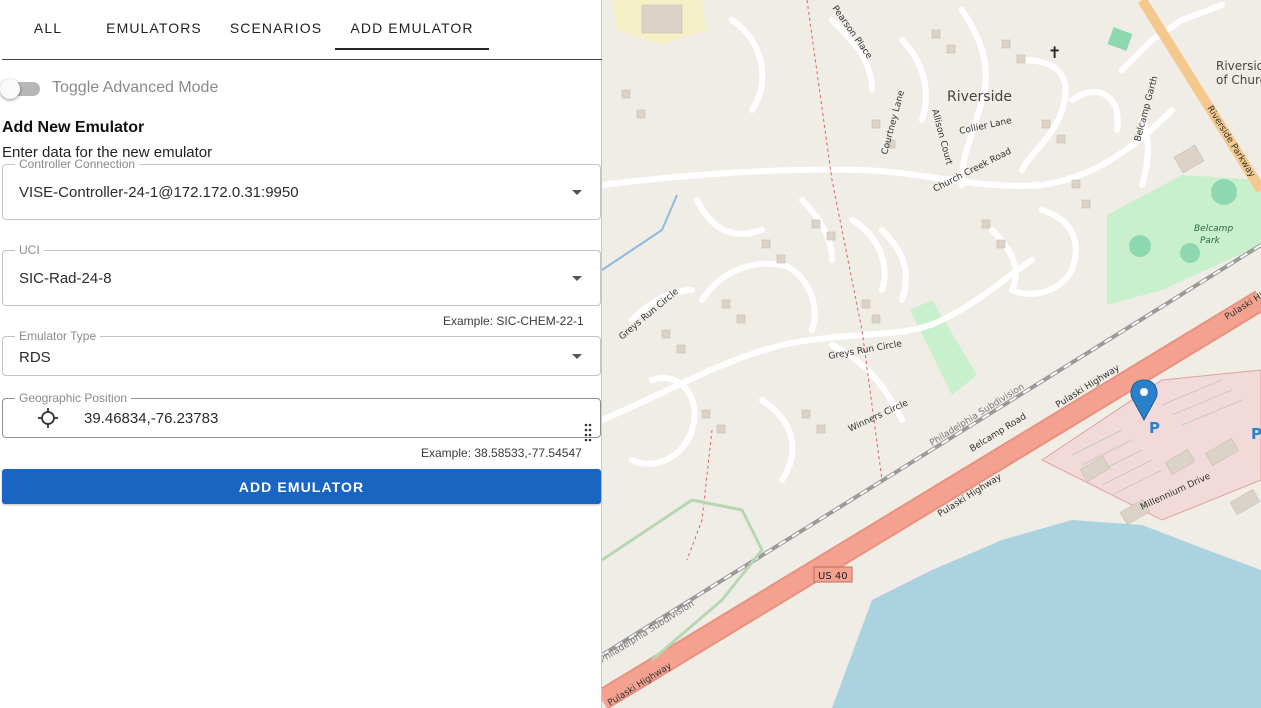  What do you see at coordinates (1230, 142) in the screenshot?
I see `map-label-riverside-parkway: Riverside Parkway` at bounding box center [1230, 142].